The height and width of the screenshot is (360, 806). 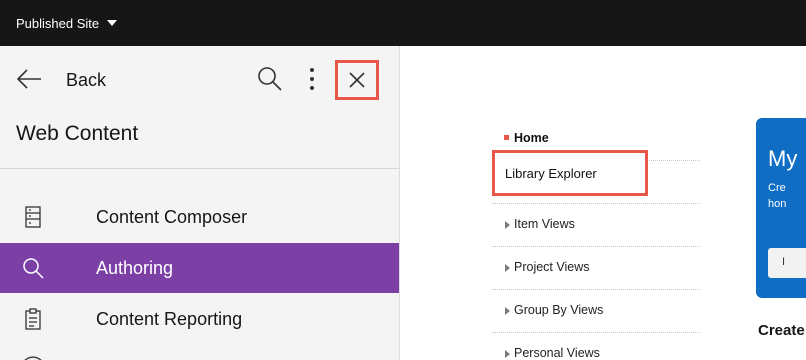 I want to click on overflow-menu-icon, so click(x=312, y=79).